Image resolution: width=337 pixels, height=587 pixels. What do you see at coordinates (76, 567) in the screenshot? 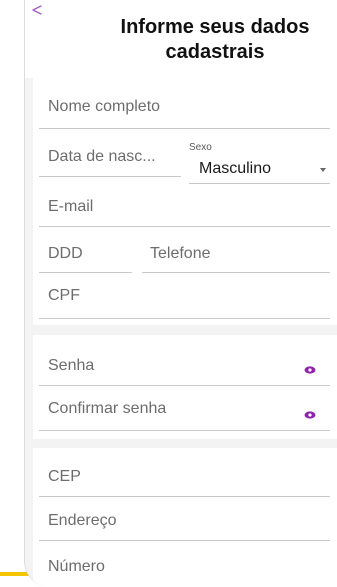
I see `numero-input: Número` at bounding box center [76, 567].